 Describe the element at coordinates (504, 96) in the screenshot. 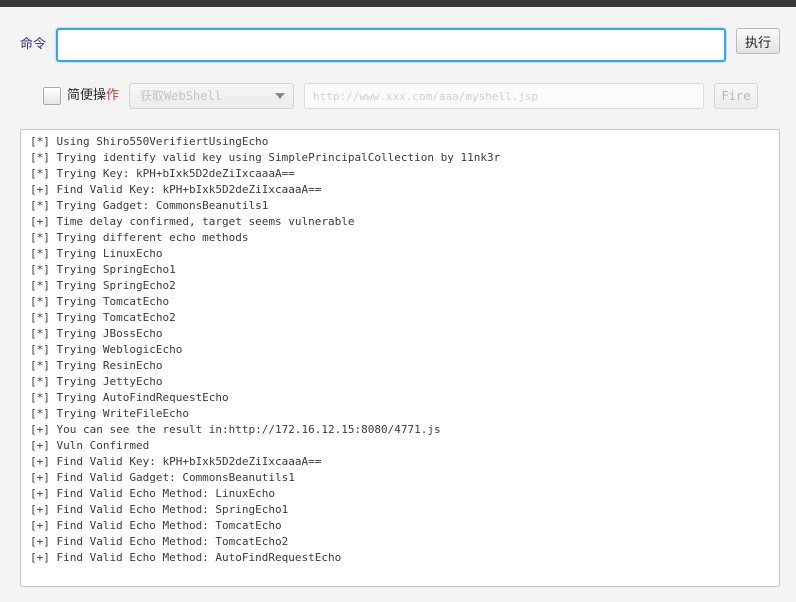

I see `webshell-url-input` at that location.